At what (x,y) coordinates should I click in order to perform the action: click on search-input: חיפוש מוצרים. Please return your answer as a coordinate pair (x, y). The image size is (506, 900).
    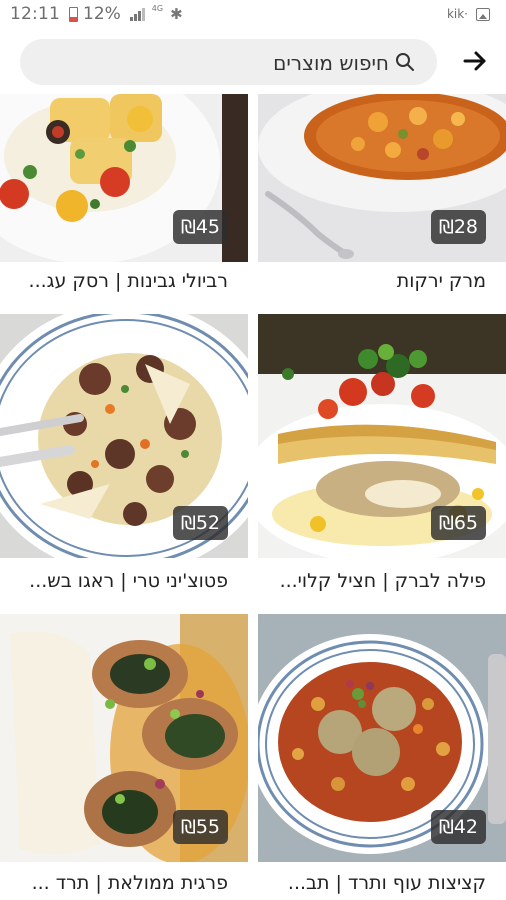
    Looking at the image, I should click on (228, 62).